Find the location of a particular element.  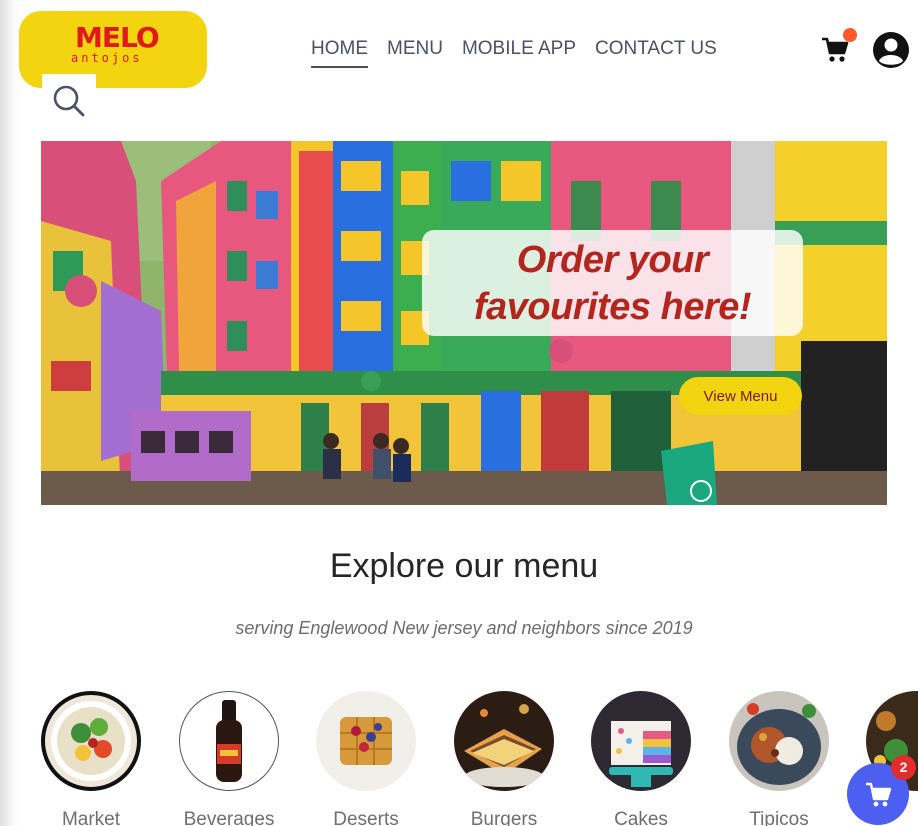

hero-card: Order your favourites here! is located at coordinates (612, 283).